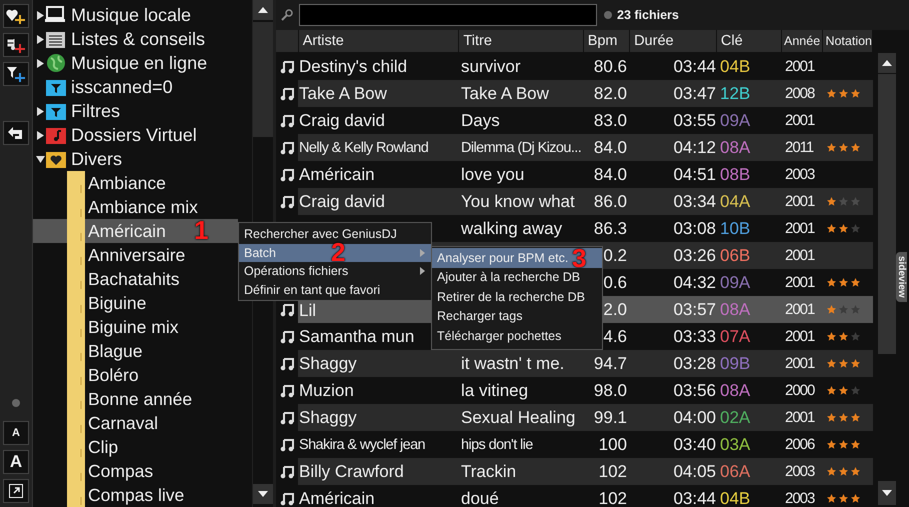 This screenshot has width=909, height=507. Describe the element at coordinates (735, 202) in the screenshot. I see `table-cell: 04A` at that location.